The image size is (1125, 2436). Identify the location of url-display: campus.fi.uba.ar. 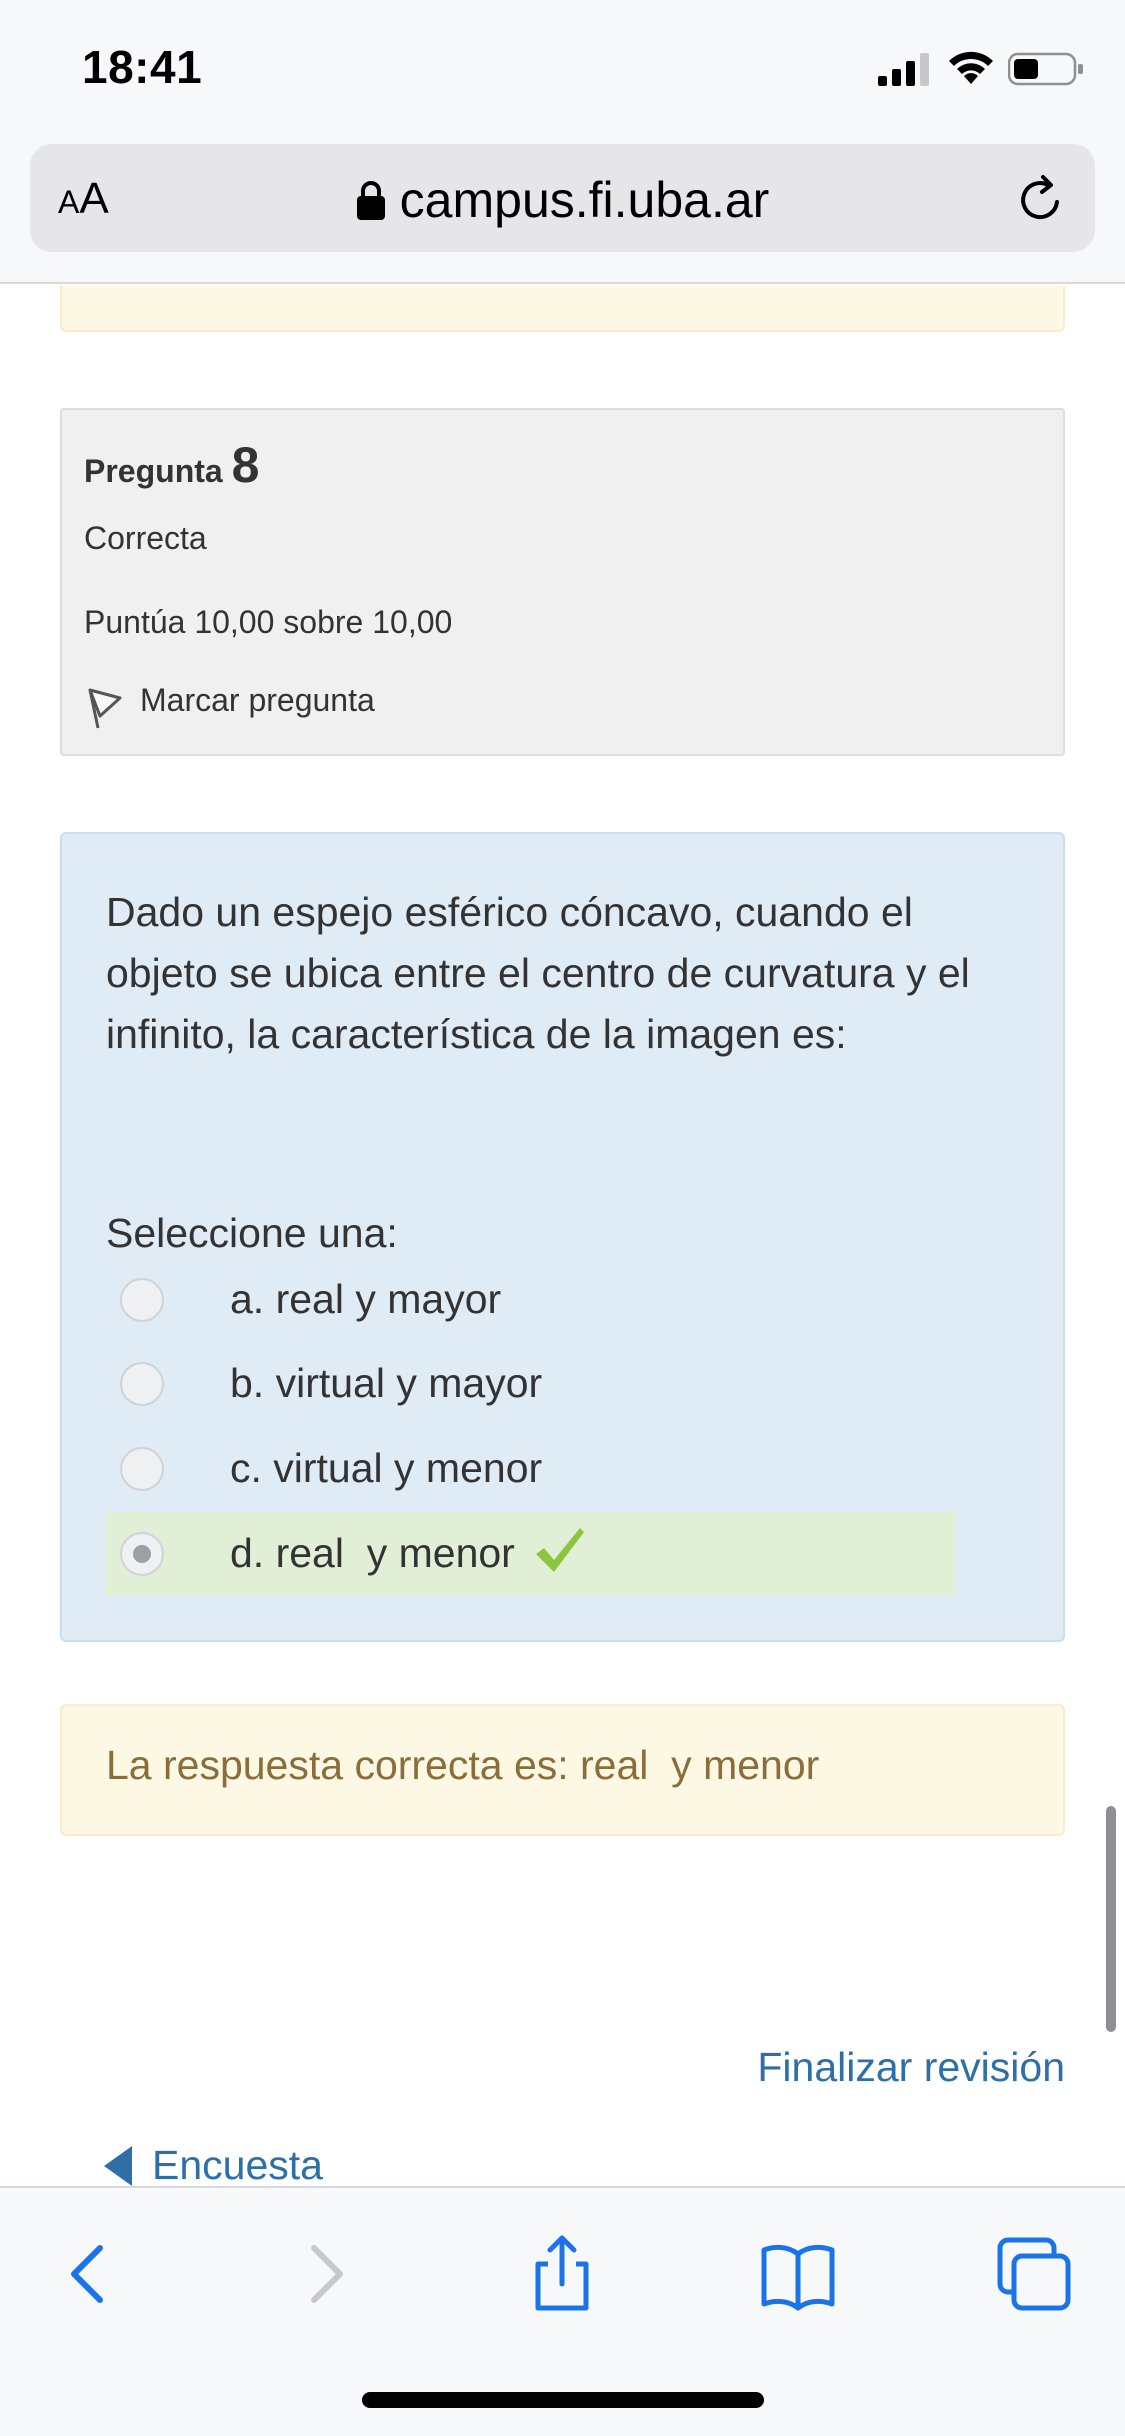
(562, 200).